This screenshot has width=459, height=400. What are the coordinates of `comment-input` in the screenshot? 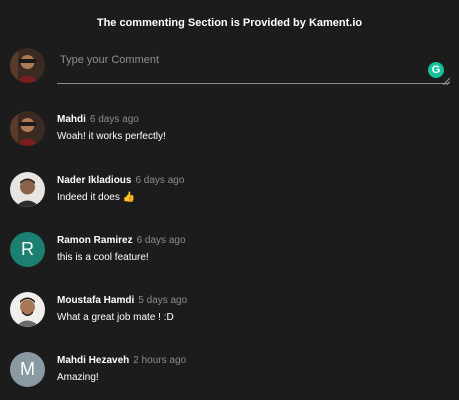 It's located at (253, 65).